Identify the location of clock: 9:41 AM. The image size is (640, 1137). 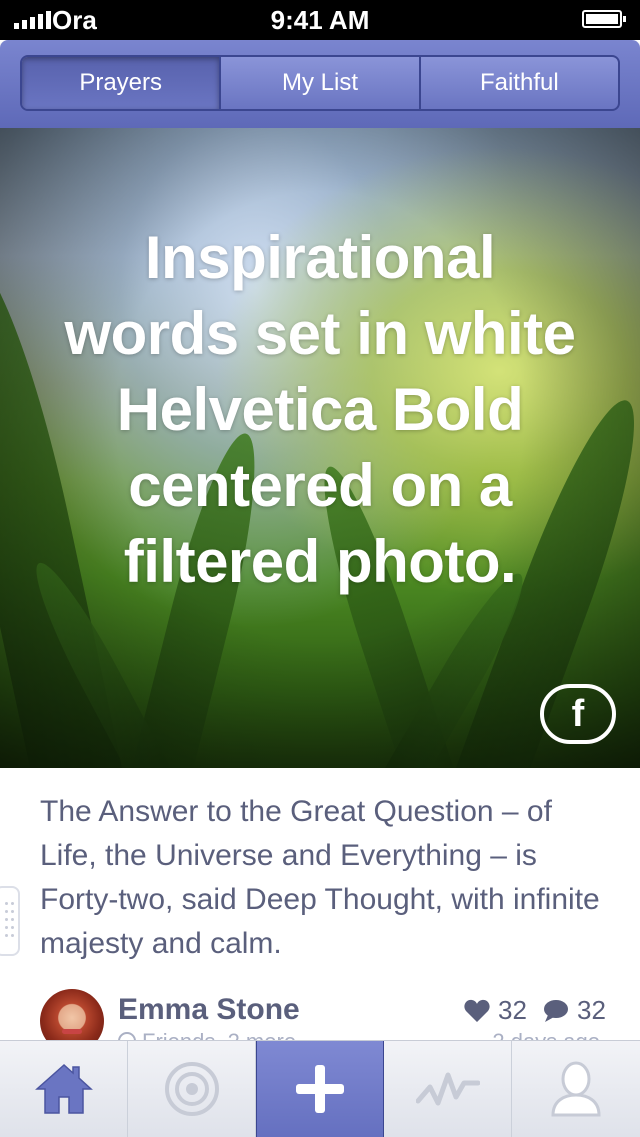
(320, 20).